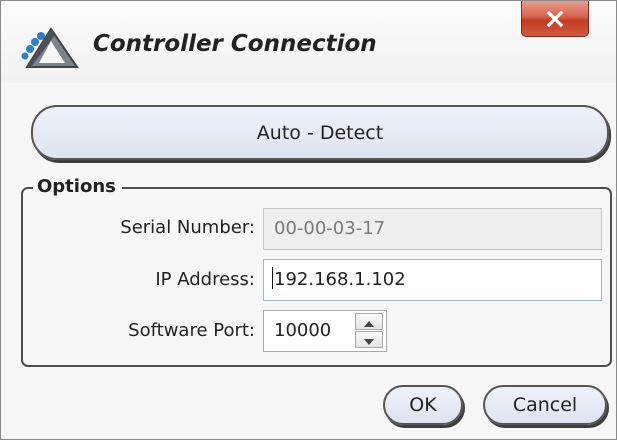 This screenshot has height=440, width=617. Describe the element at coordinates (340, 279) in the screenshot. I see `ip-address-value: 192.168.1.102` at that location.